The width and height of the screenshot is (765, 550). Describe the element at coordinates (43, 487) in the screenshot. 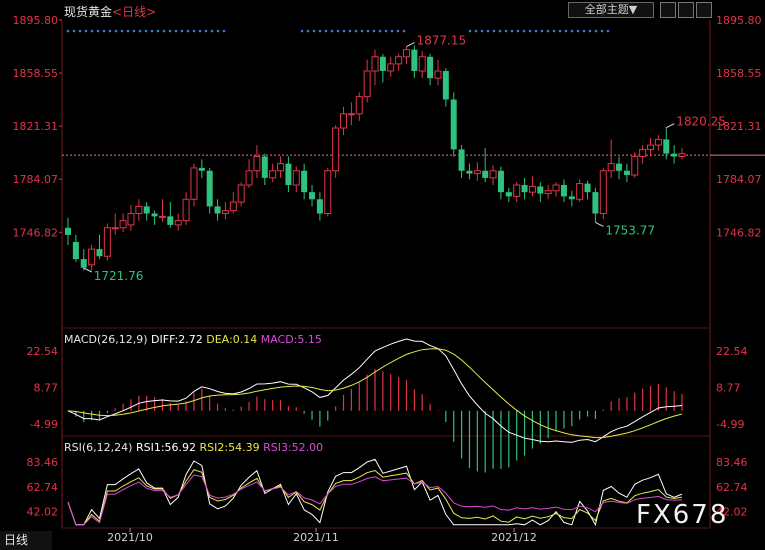

I see `rsi-tick-left: 62.74` at that location.